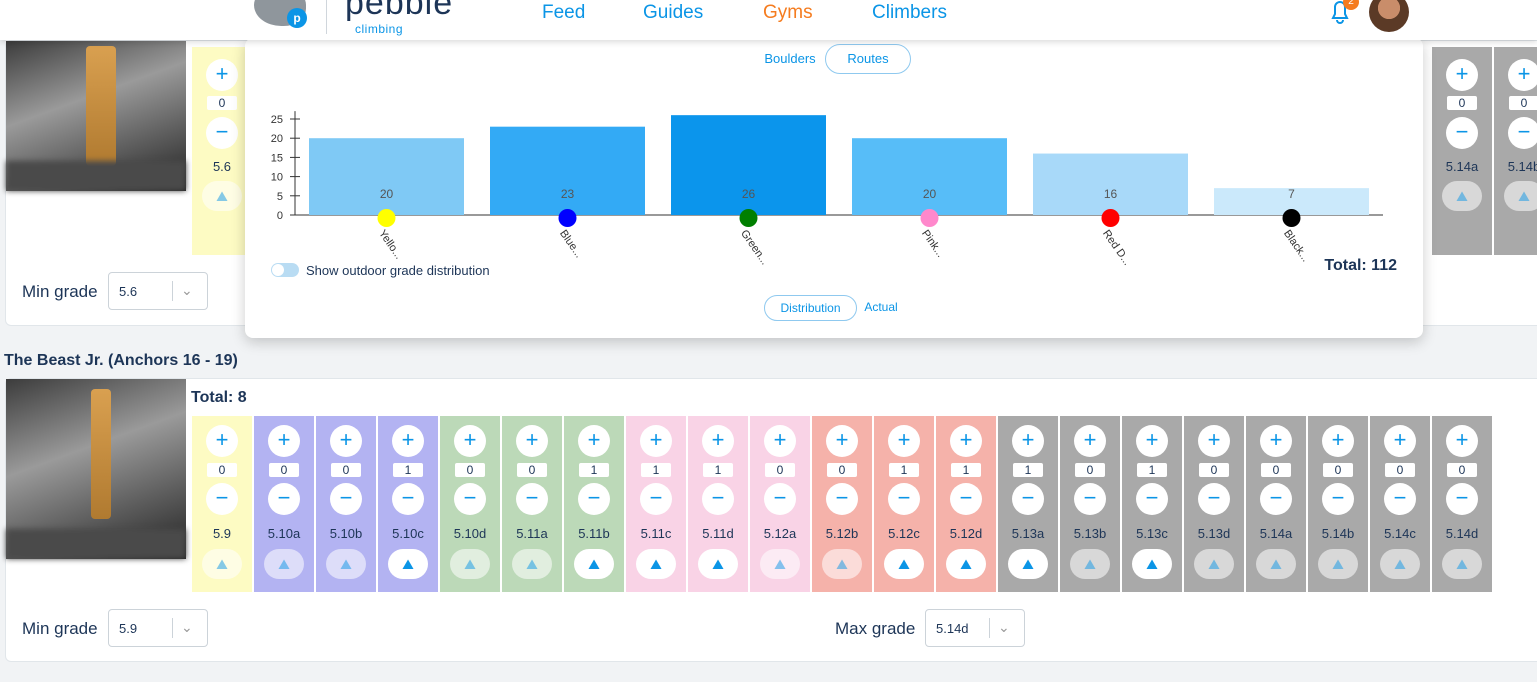  I want to click on nav-feed: Feed, so click(563, 13).